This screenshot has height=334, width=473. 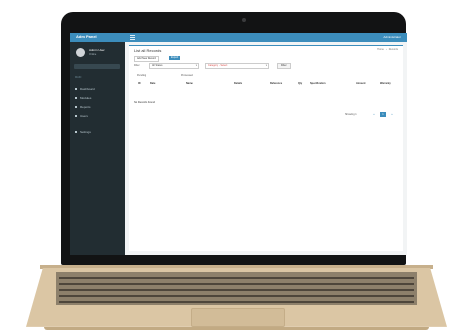 I want to click on breadcrumb-current: Records, so click(x=393, y=49).